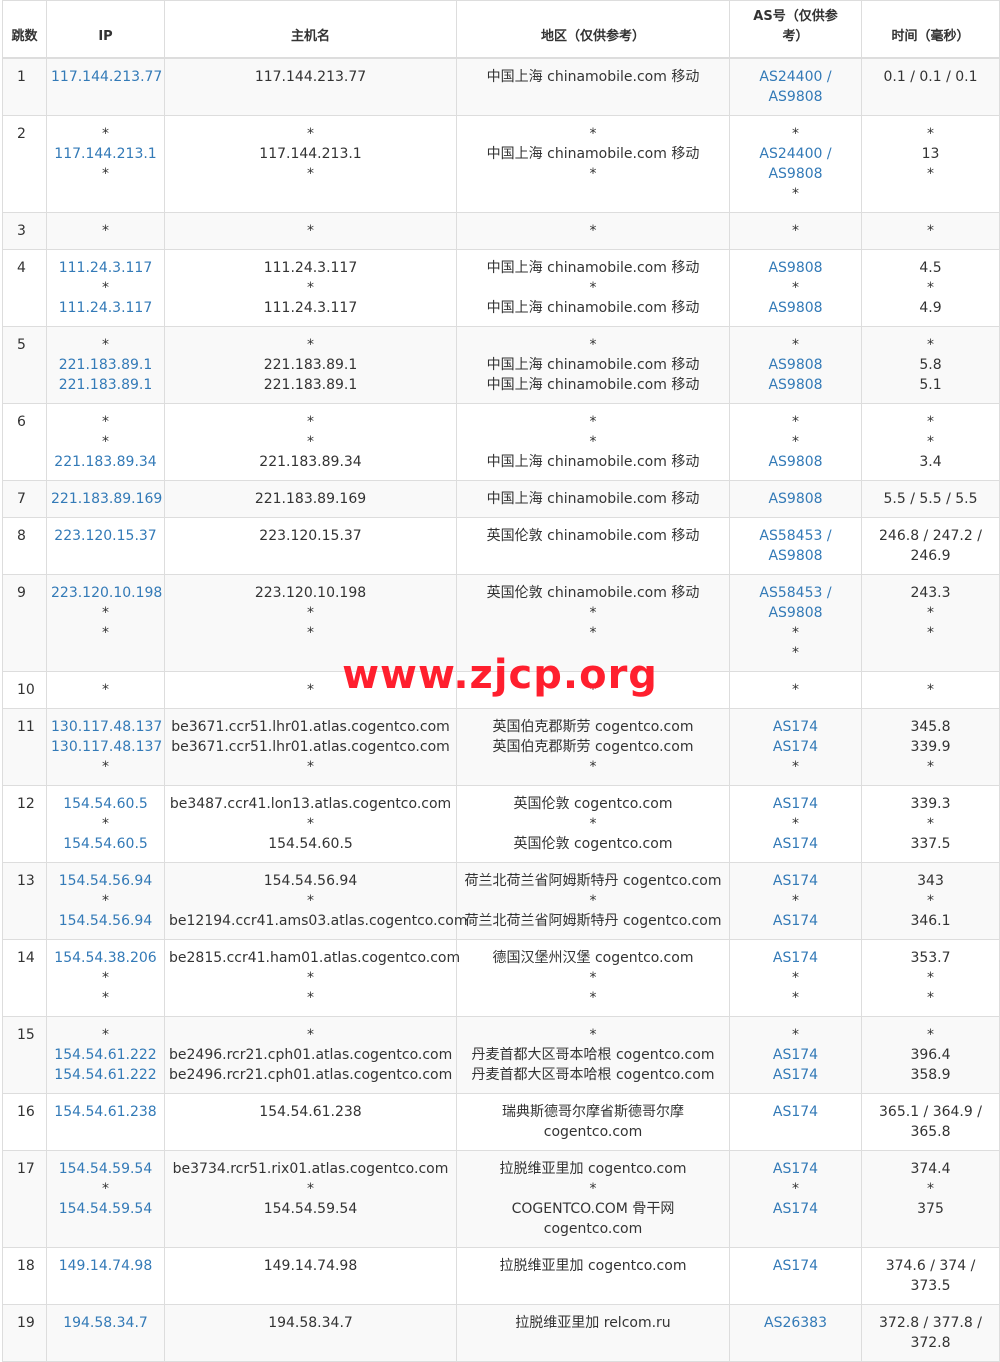 This screenshot has width=1000, height=1362. I want to click on region-value: 丹麦首都大区哥本哈根 cogentco.com, so click(593, 1054).